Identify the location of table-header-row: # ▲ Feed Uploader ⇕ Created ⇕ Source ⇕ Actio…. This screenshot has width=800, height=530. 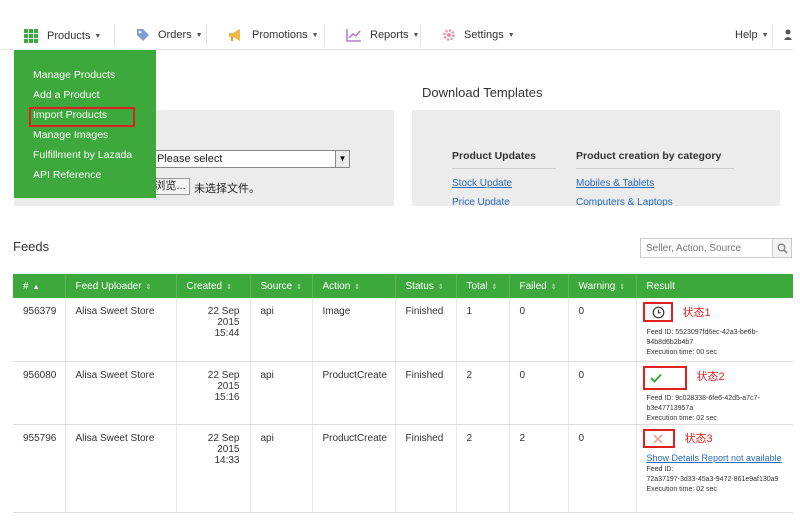
(403, 286).